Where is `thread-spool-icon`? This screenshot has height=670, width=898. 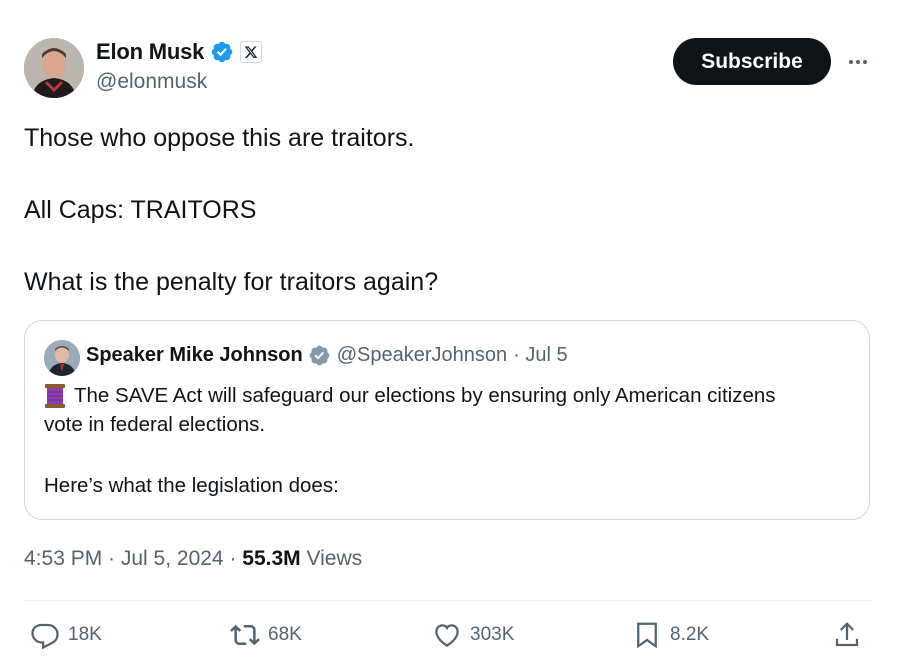
thread-spool-icon is located at coordinates (55, 396).